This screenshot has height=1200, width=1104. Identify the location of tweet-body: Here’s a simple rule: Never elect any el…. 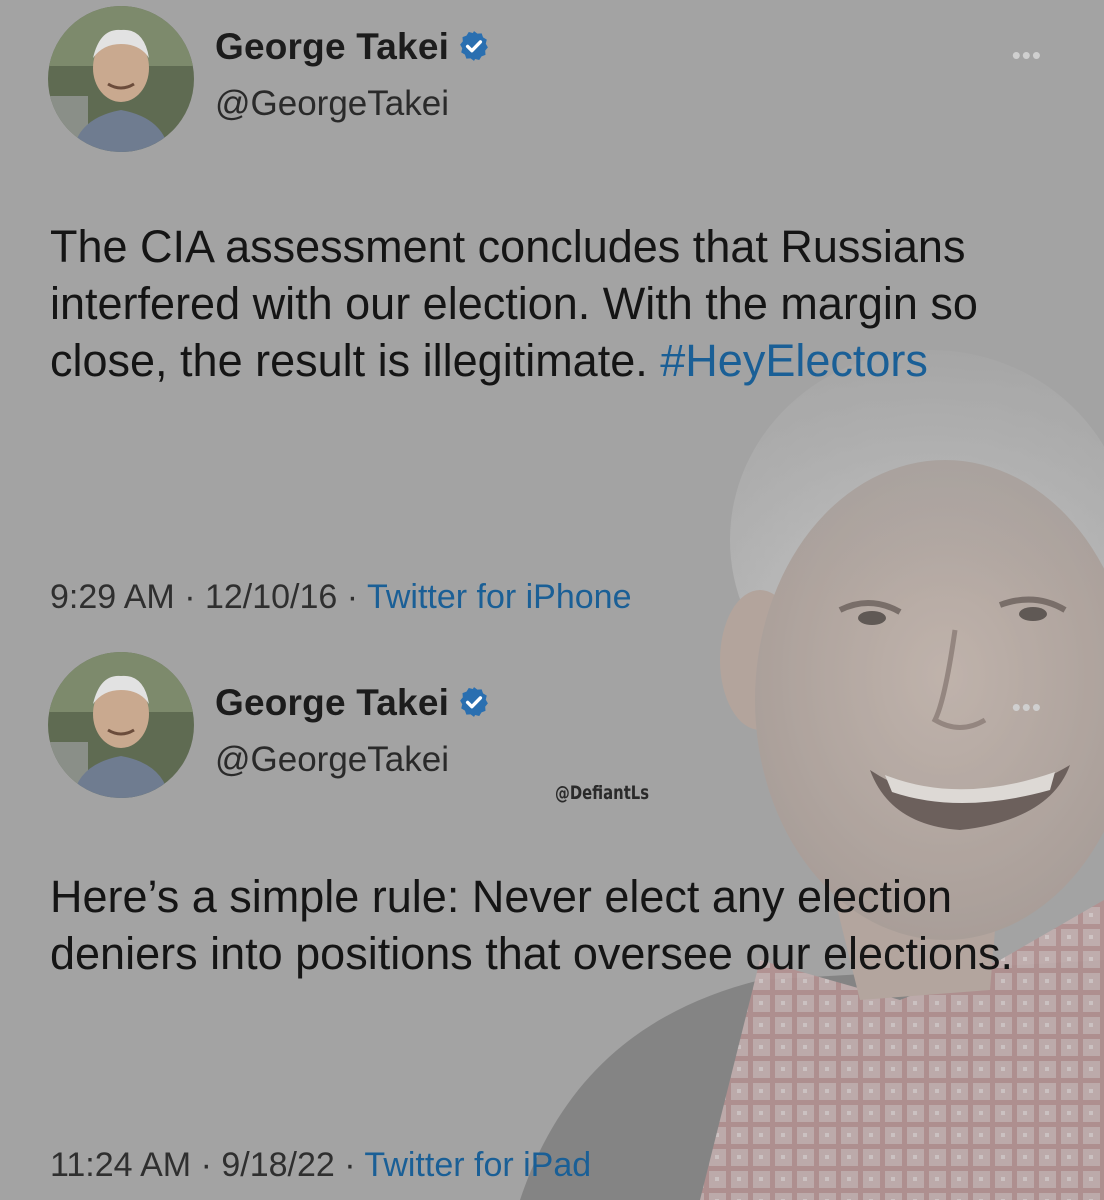
(532, 925).